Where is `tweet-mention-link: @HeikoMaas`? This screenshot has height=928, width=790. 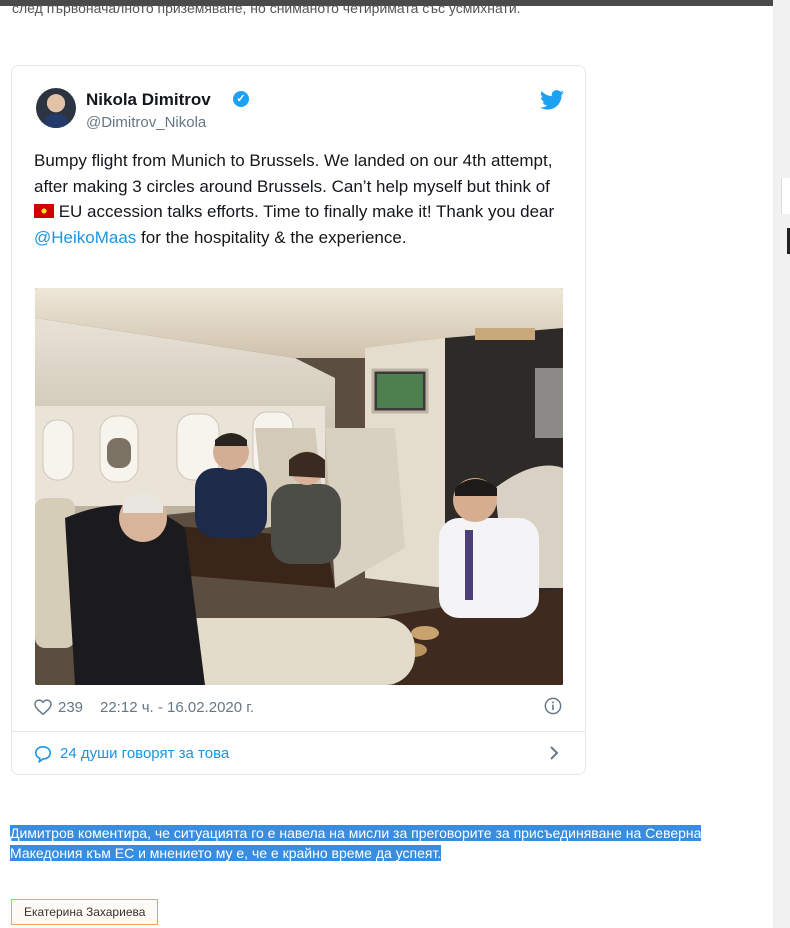 tweet-mention-link: @HeikoMaas is located at coordinates (85, 237).